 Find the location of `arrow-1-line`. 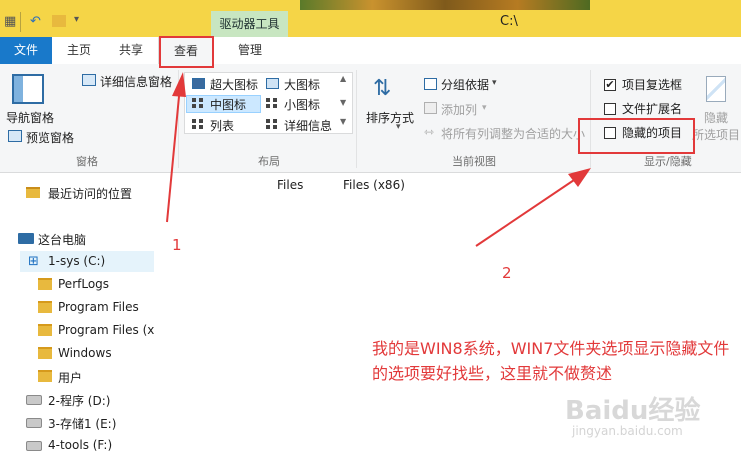

arrow-1-line is located at coordinates (173, 154).